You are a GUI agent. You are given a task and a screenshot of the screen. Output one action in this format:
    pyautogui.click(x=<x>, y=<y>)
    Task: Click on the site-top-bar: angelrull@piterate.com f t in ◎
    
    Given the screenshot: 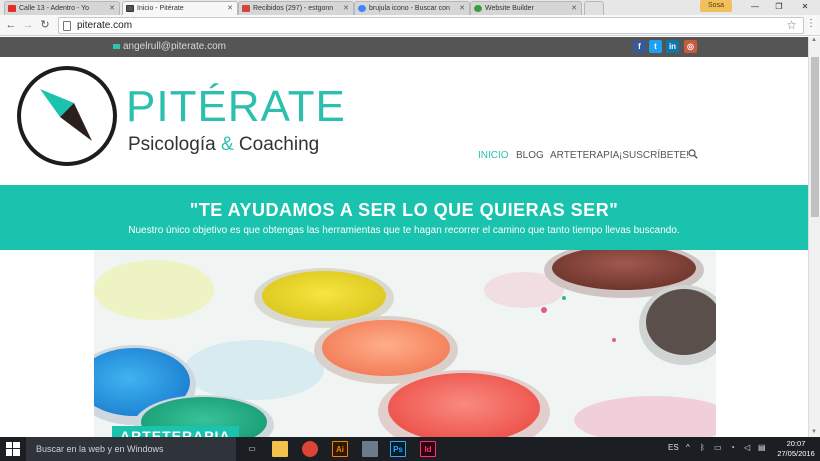 What is the action you would take?
    pyautogui.click(x=404, y=47)
    